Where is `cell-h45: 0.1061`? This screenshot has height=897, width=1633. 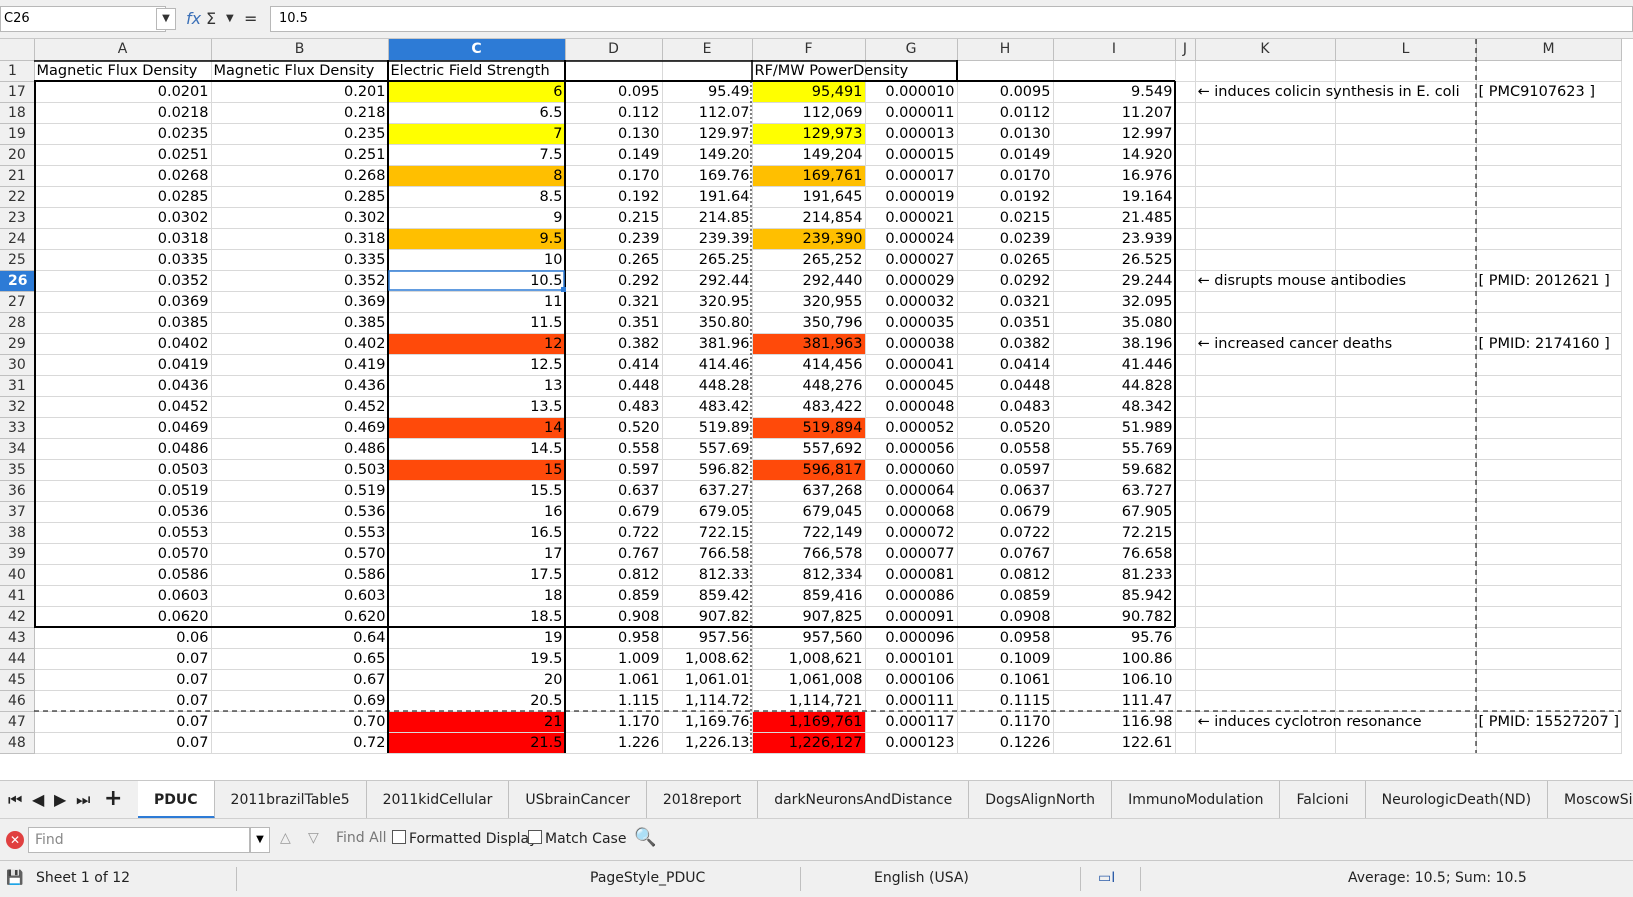 cell-h45: 0.1061 is located at coordinates (1005, 680).